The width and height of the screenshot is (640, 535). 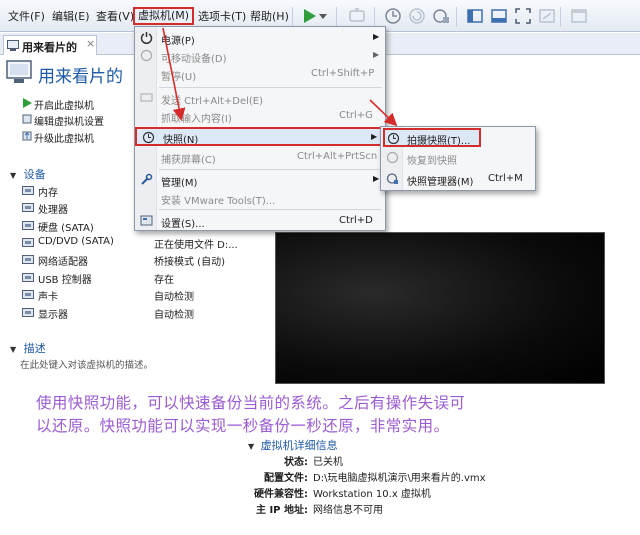 I want to click on preferences-icon, so click(x=579, y=16).